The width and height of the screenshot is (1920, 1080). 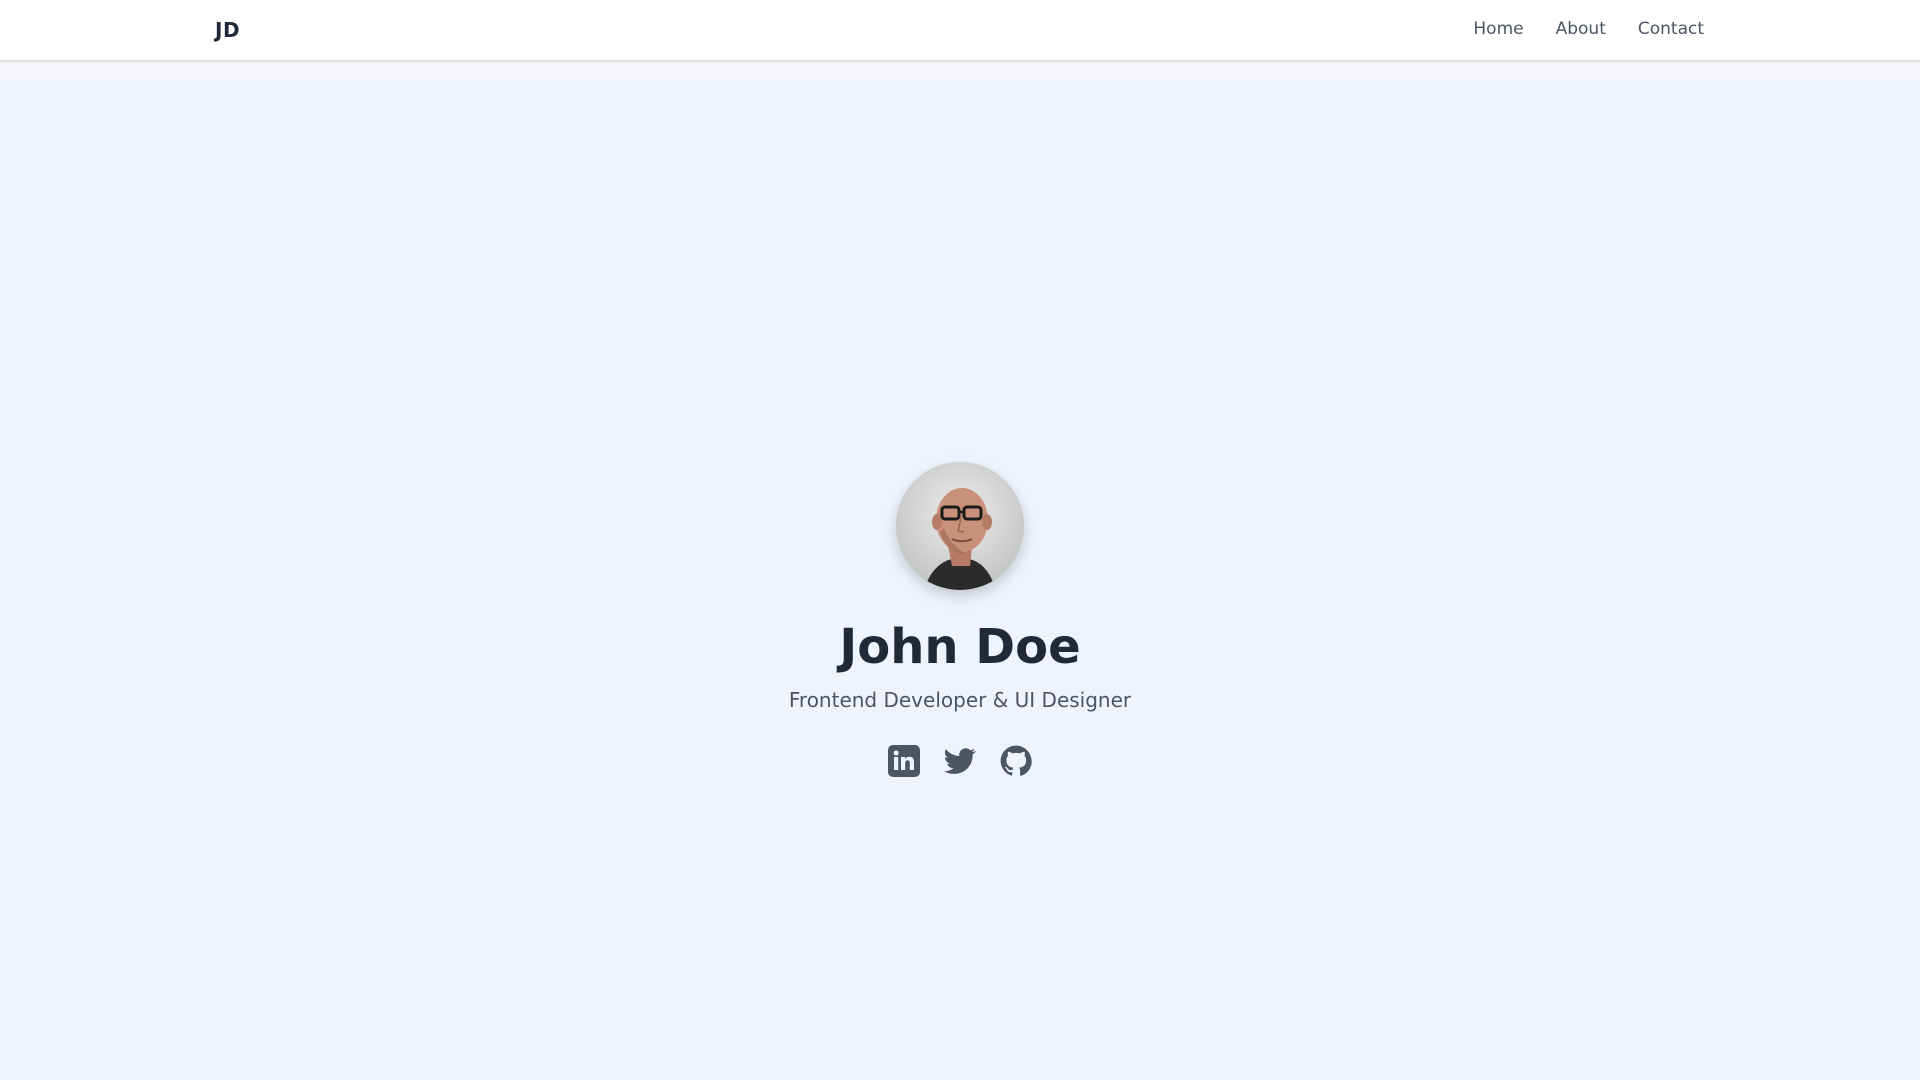 I want to click on nav-link-contact: Contact, so click(x=1671, y=29).